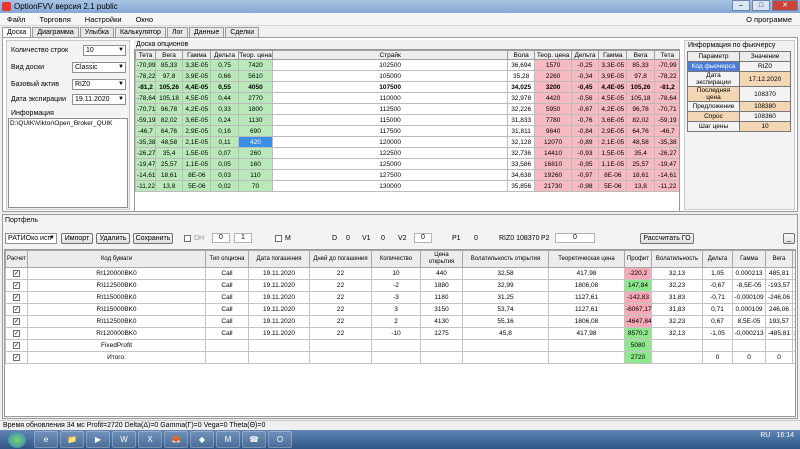 The image size is (800, 449). Describe the element at coordinates (666, 142) in the screenshot. I see `desk-cell: -35,38` at that location.